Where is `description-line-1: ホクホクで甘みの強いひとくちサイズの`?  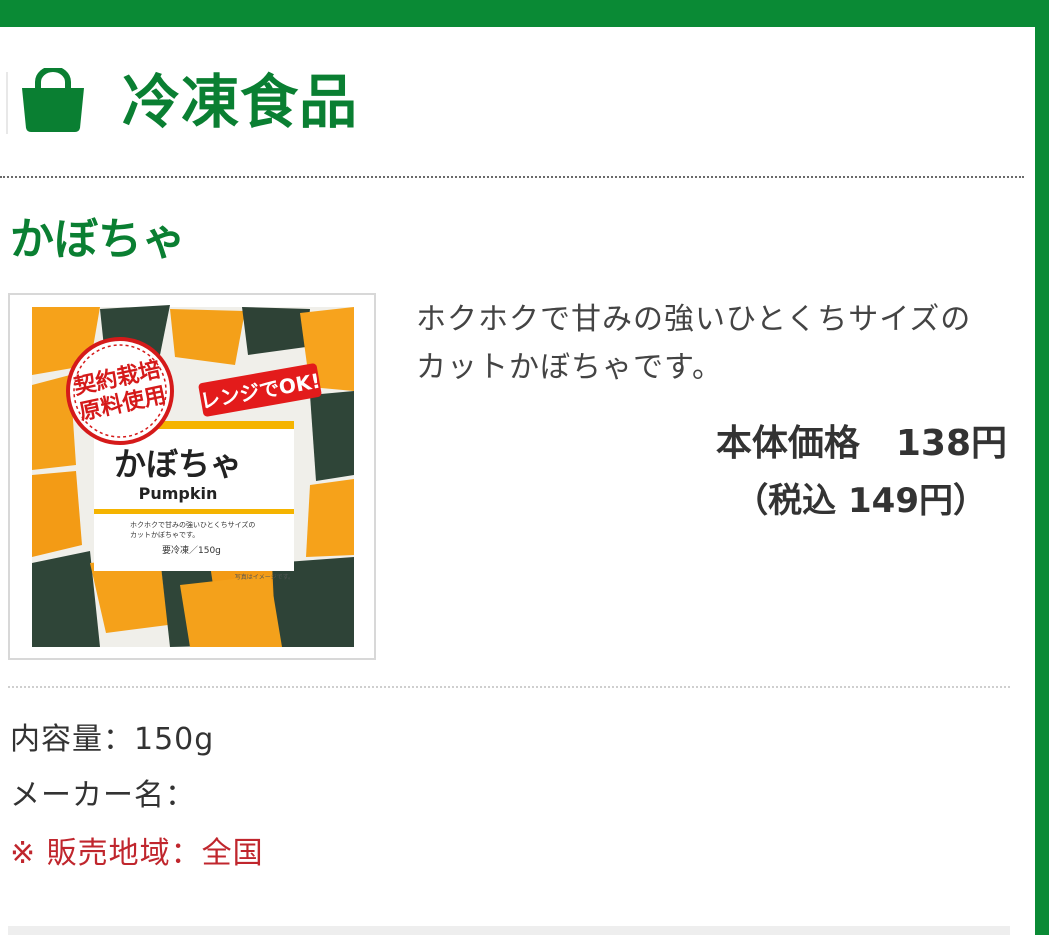
description-line-1: ホクホクで甘みの強いひとくちサイズの is located at coordinates (694, 319).